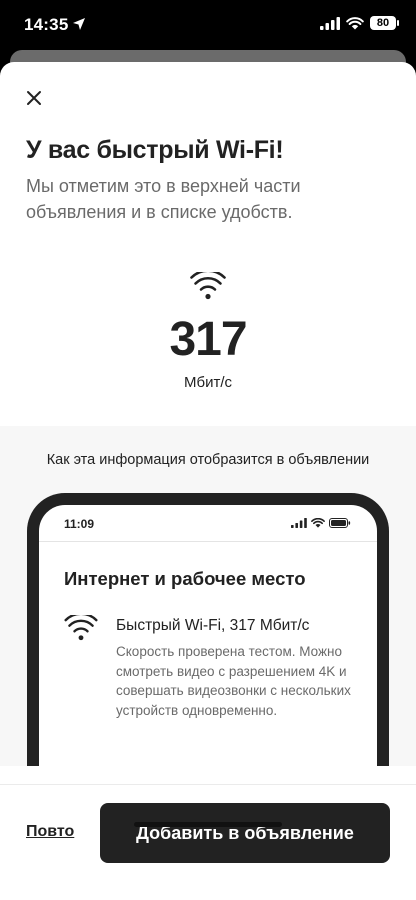 This screenshot has height=900, width=416. I want to click on close-icon, so click(34, 98).